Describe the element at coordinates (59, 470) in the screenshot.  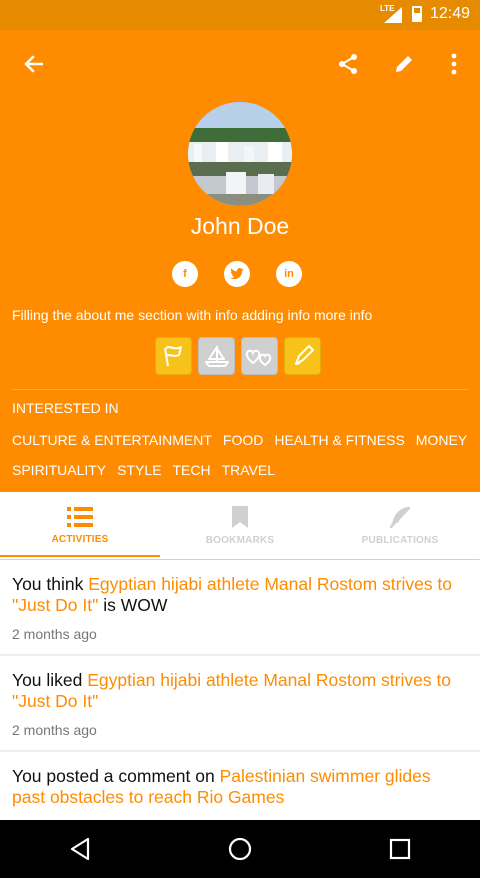
I see `interest-chip: SPIRITUALITY` at that location.